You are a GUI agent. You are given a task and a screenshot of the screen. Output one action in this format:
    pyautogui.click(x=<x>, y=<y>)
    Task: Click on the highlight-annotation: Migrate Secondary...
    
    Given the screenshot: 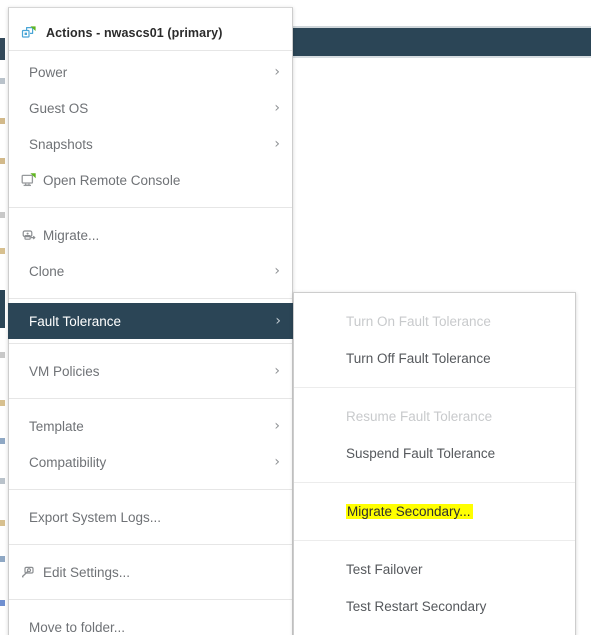 What is the action you would take?
    pyautogui.click(x=409, y=511)
    